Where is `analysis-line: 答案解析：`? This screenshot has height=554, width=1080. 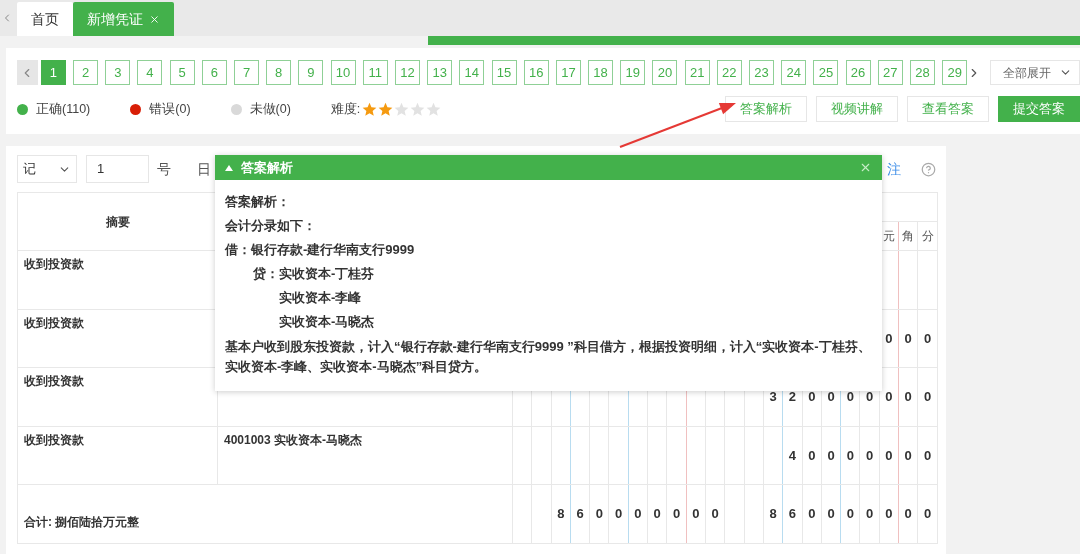 analysis-line: 答案解析： is located at coordinates (258, 202).